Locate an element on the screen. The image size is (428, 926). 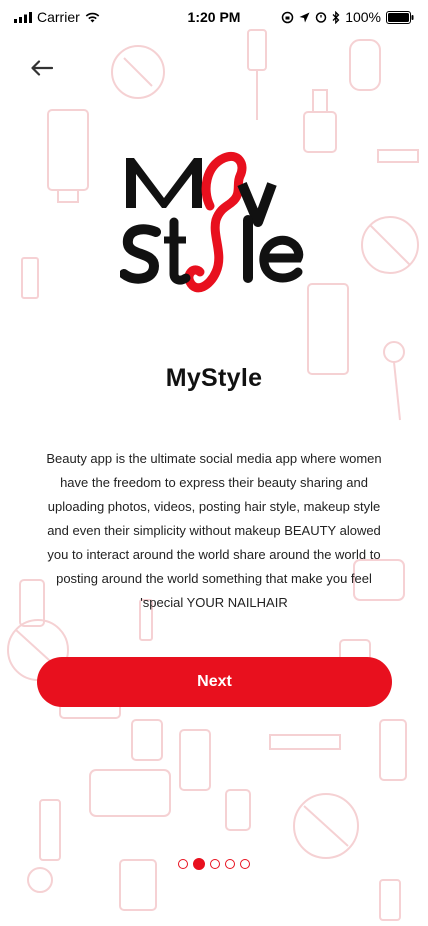
battery-icon is located at coordinates (400, 17).